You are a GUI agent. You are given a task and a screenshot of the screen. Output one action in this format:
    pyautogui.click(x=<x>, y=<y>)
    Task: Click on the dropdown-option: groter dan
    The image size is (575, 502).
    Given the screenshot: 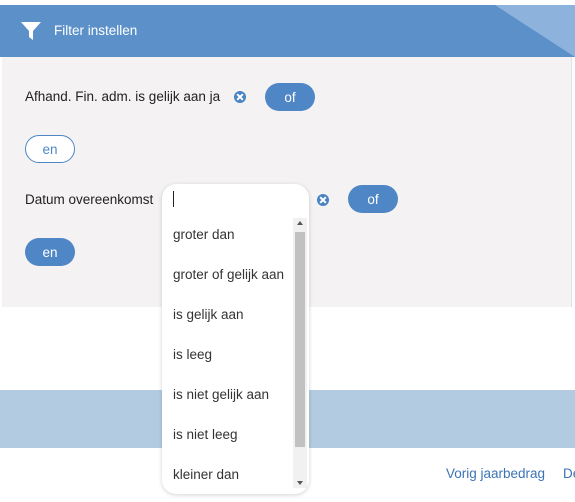 What is the action you would take?
    pyautogui.click(x=204, y=234)
    